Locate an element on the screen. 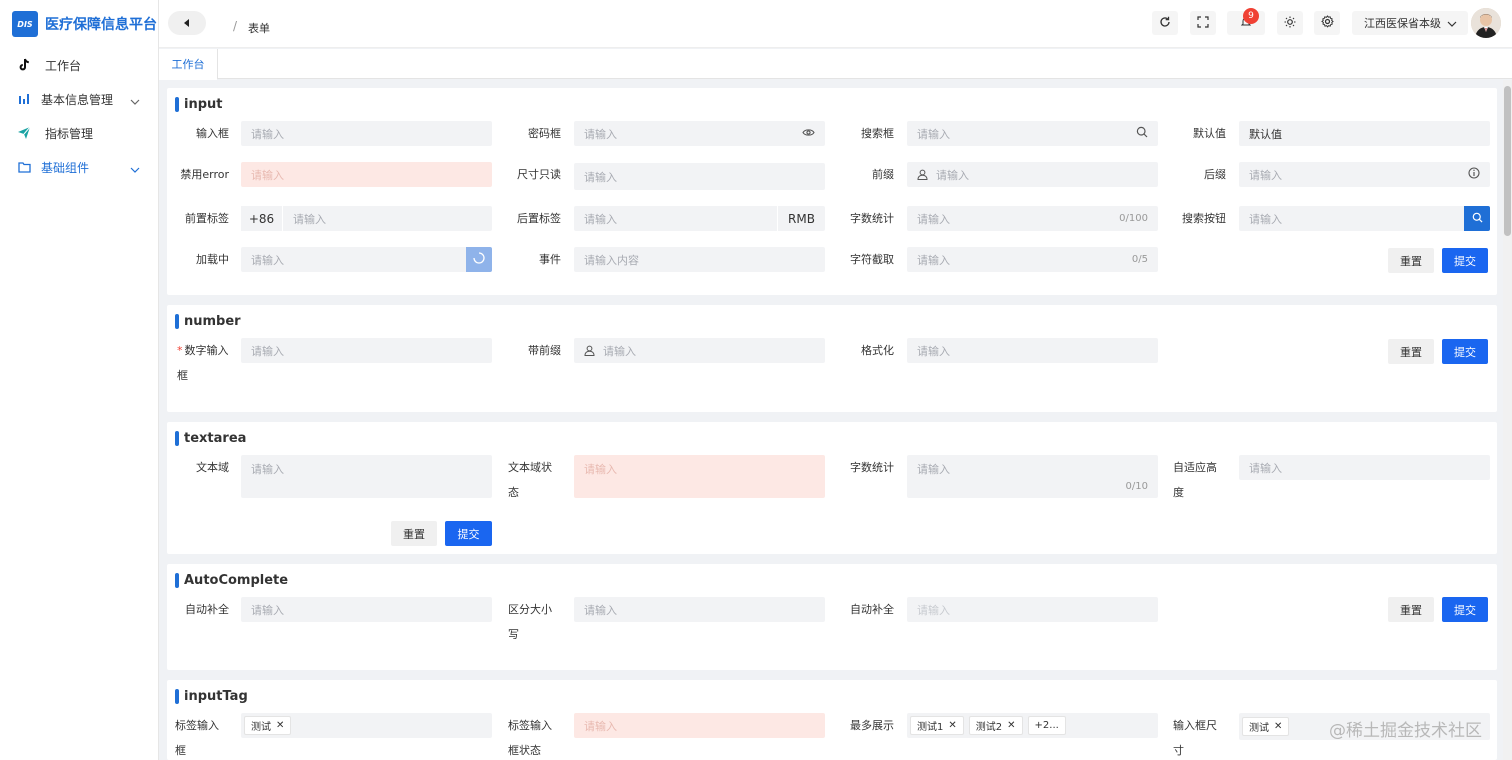 The height and width of the screenshot is (760, 1512). prefix-number-input: 请输入 is located at coordinates (699, 350).